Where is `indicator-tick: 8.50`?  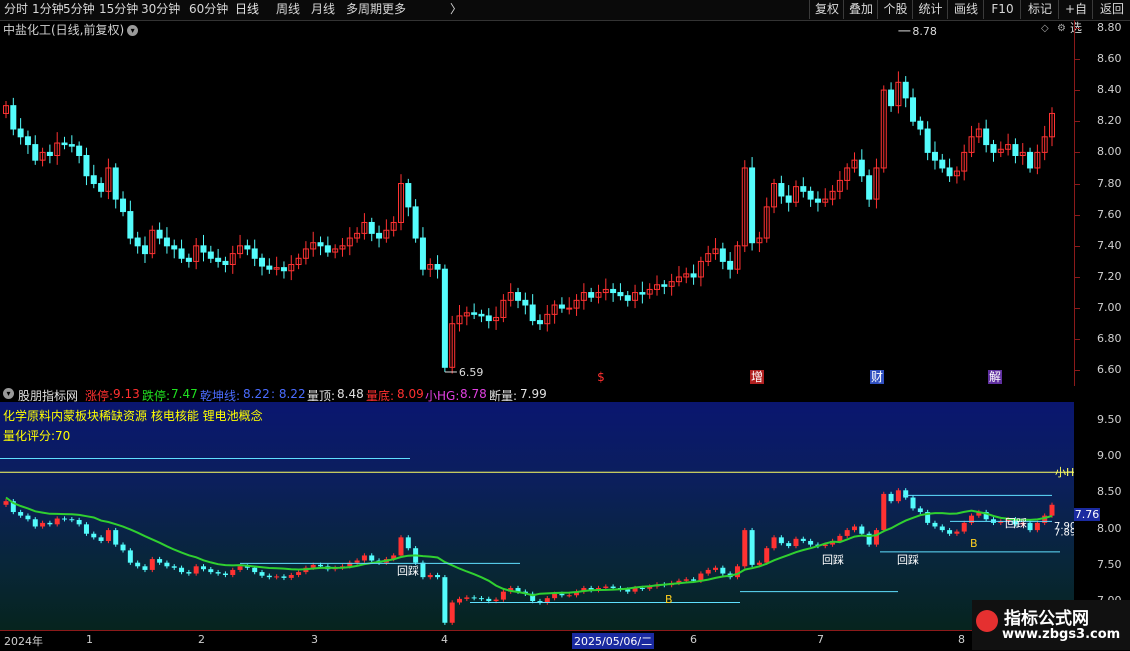
indicator-tick: 8.50 is located at coordinates (1109, 492).